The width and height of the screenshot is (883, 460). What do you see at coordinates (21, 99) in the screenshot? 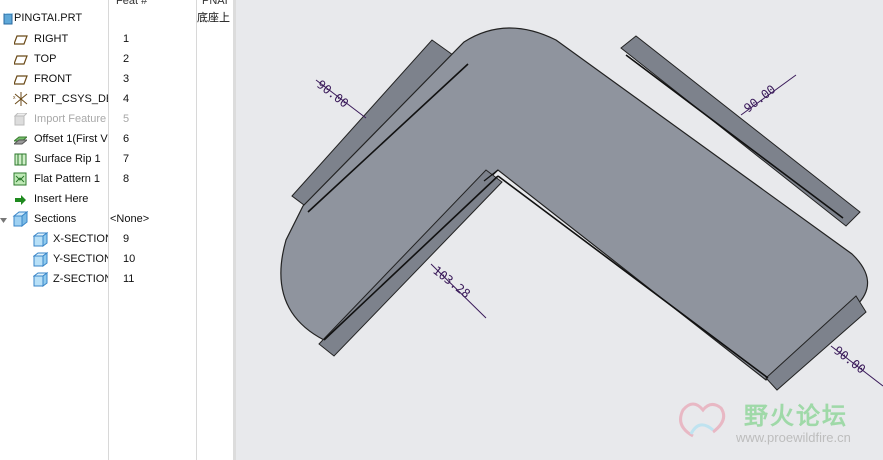
I see `csys-icon: x` at bounding box center [21, 99].